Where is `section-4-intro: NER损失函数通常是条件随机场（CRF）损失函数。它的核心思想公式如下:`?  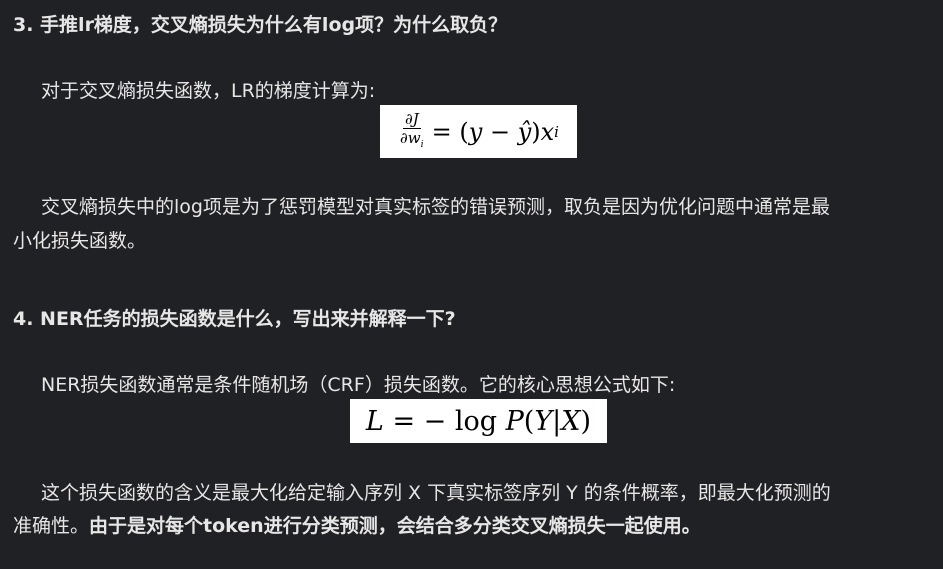 section-4-intro: NER损失函数通常是条件随机场（CRF）损失函数。它的核心思想公式如下: is located at coordinates (358, 385).